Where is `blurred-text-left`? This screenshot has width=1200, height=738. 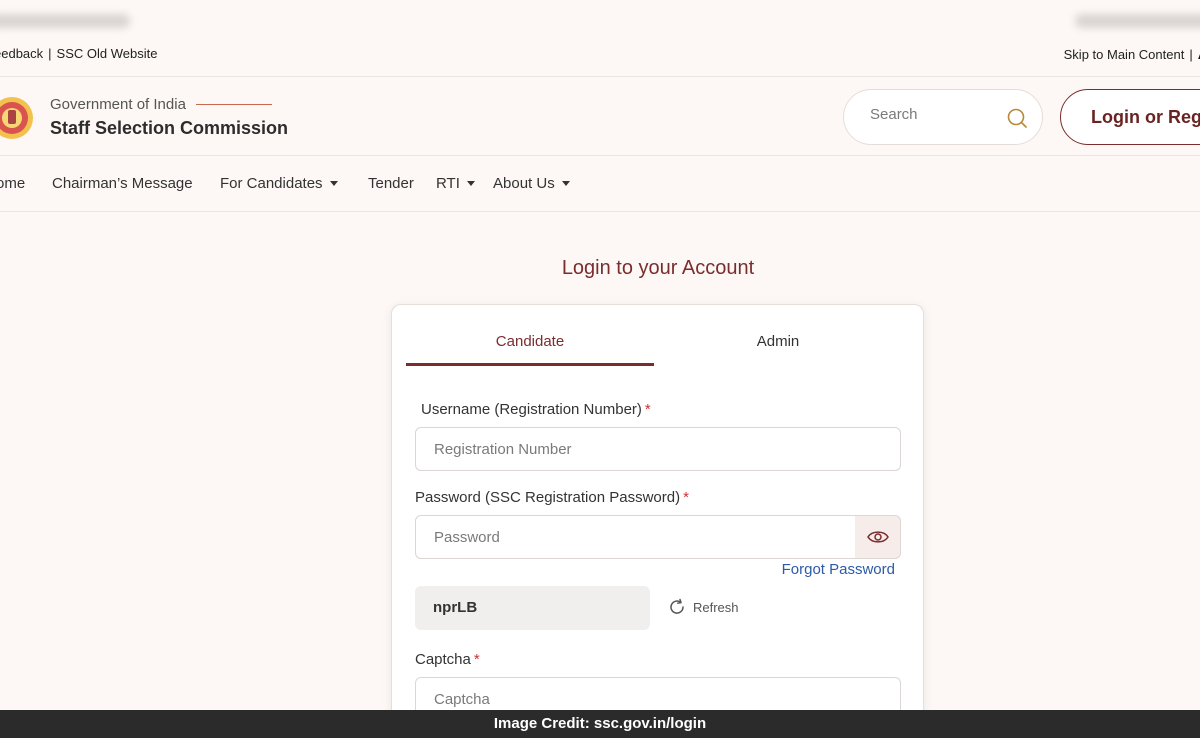 blurred-text-left is located at coordinates (65, 21).